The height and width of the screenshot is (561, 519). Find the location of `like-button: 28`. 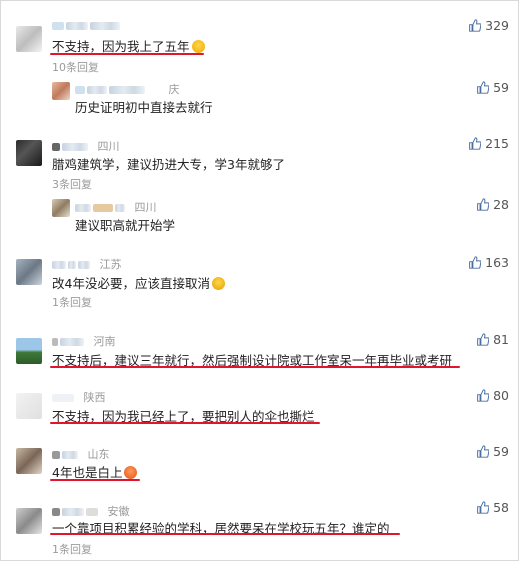

like-button: 28 is located at coordinates (492, 204).